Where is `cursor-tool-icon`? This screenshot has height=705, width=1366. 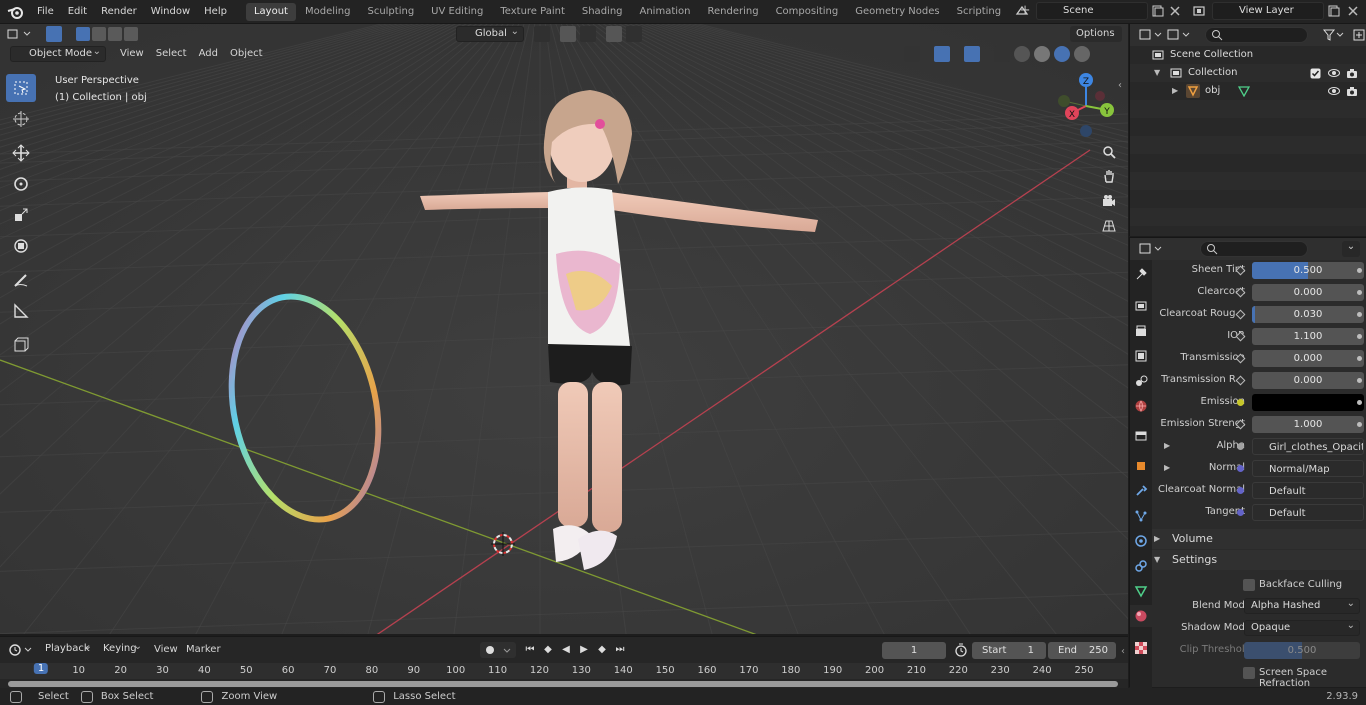
cursor-tool-icon is located at coordinates (21, 119).